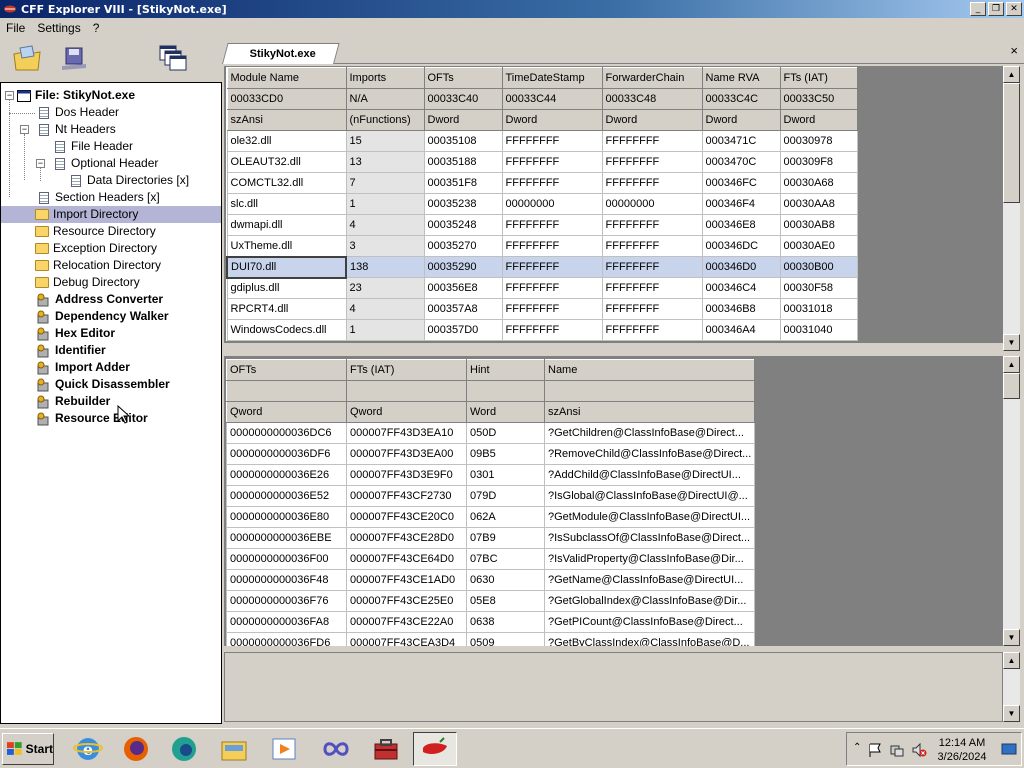 This screenshot has height=768, width=1024. Describe the element at coordinates (741, 267) in the screenshot. I see `grid-cell: 000346D0` at that location.